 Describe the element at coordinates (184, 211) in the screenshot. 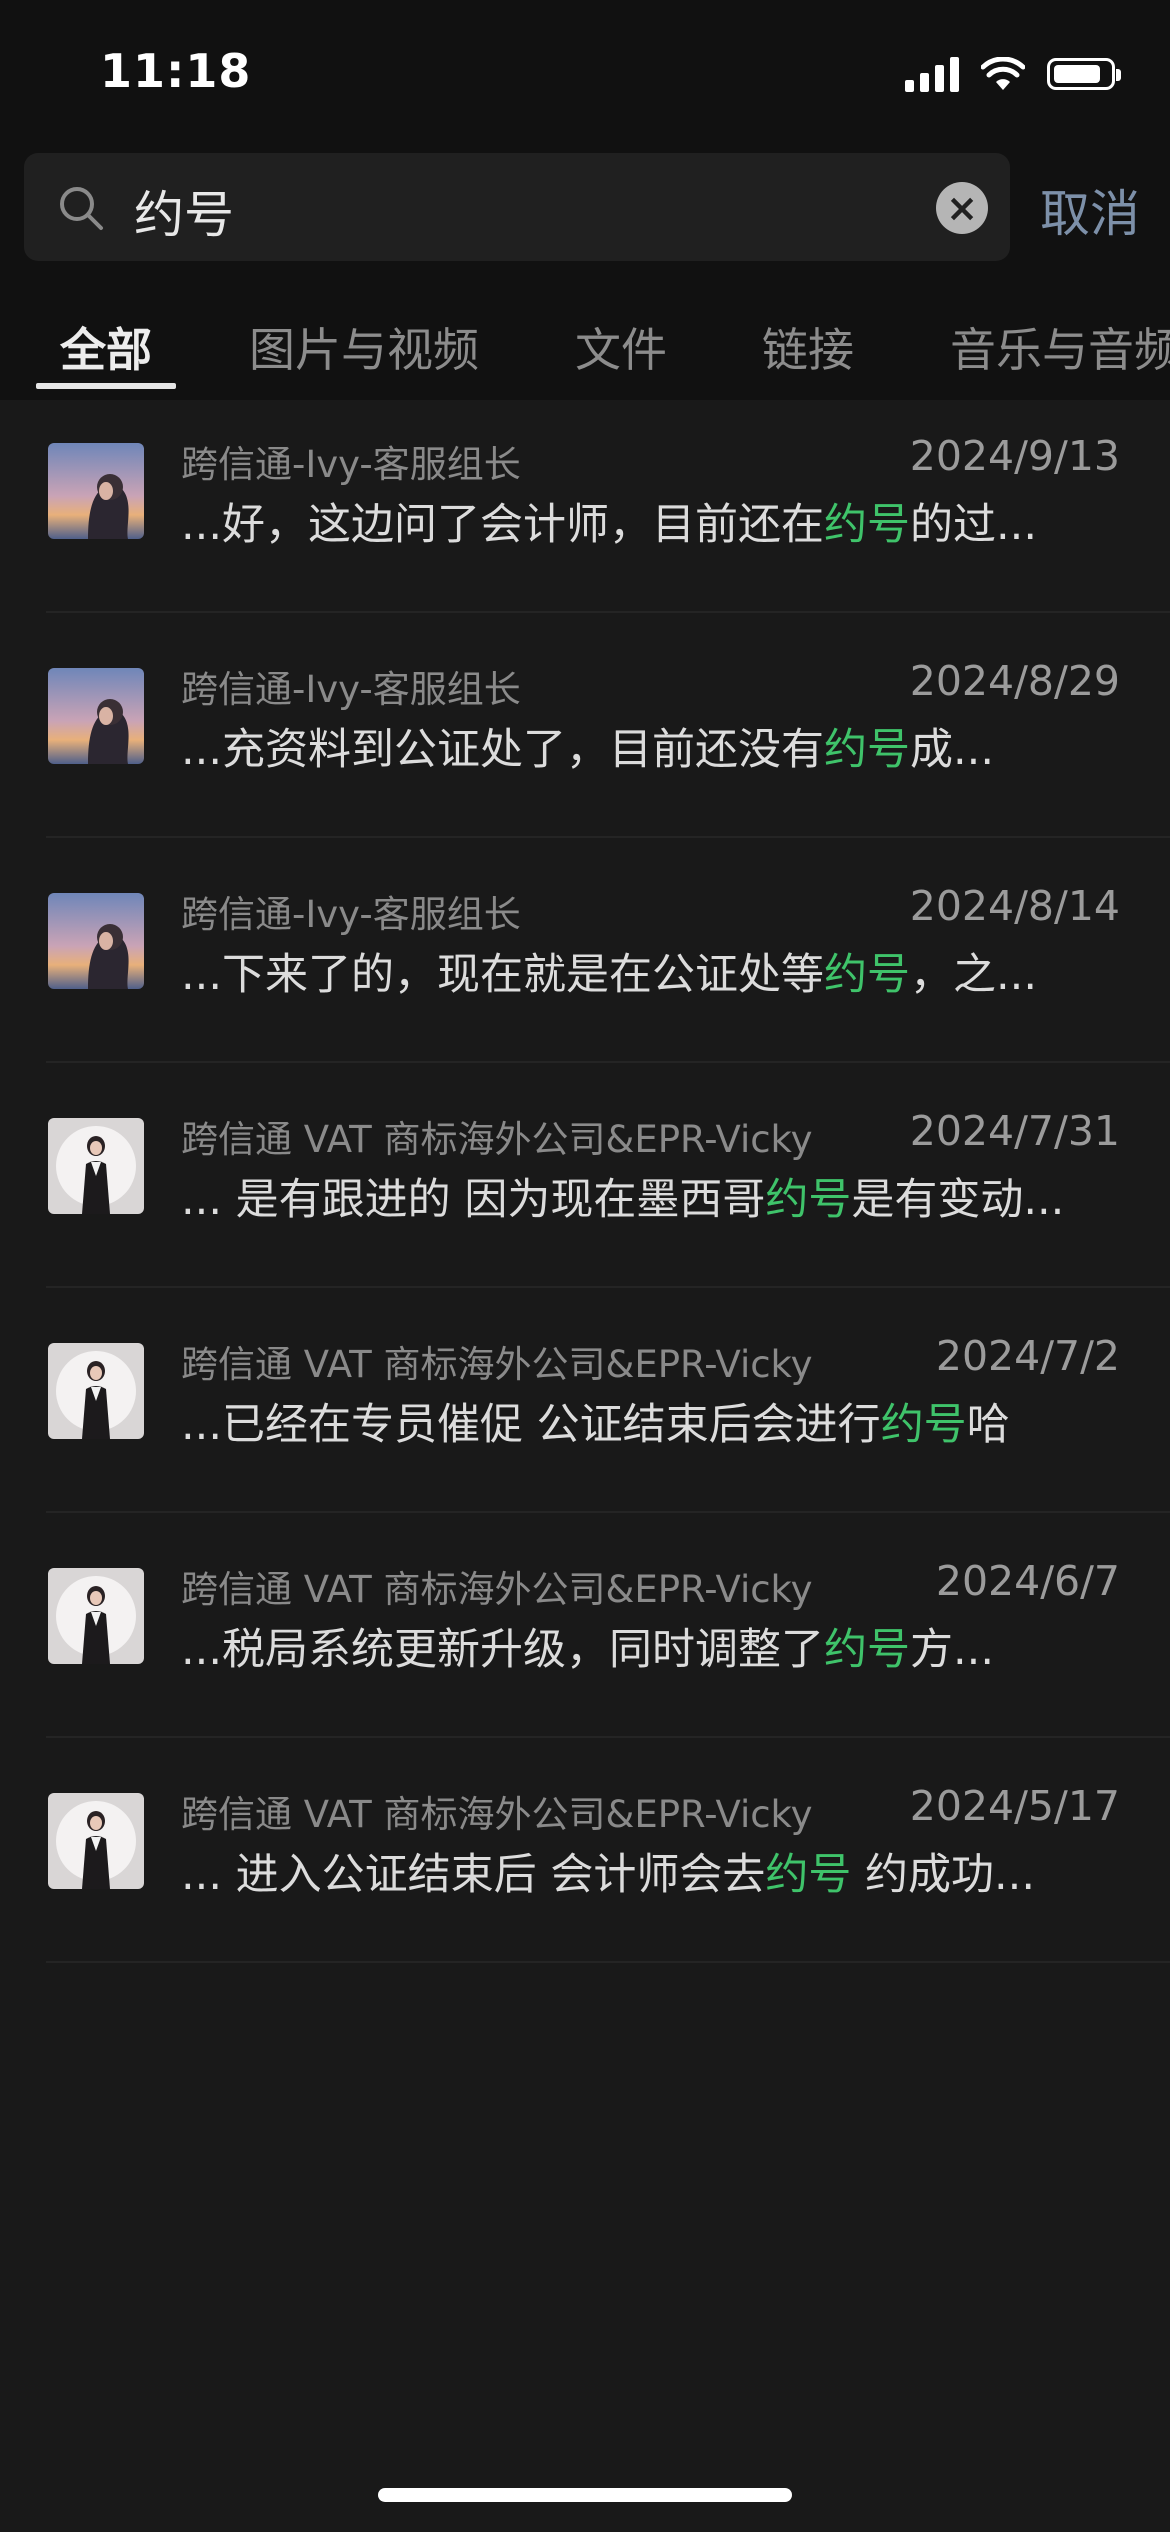

I see `search-query: 约号` at that location.